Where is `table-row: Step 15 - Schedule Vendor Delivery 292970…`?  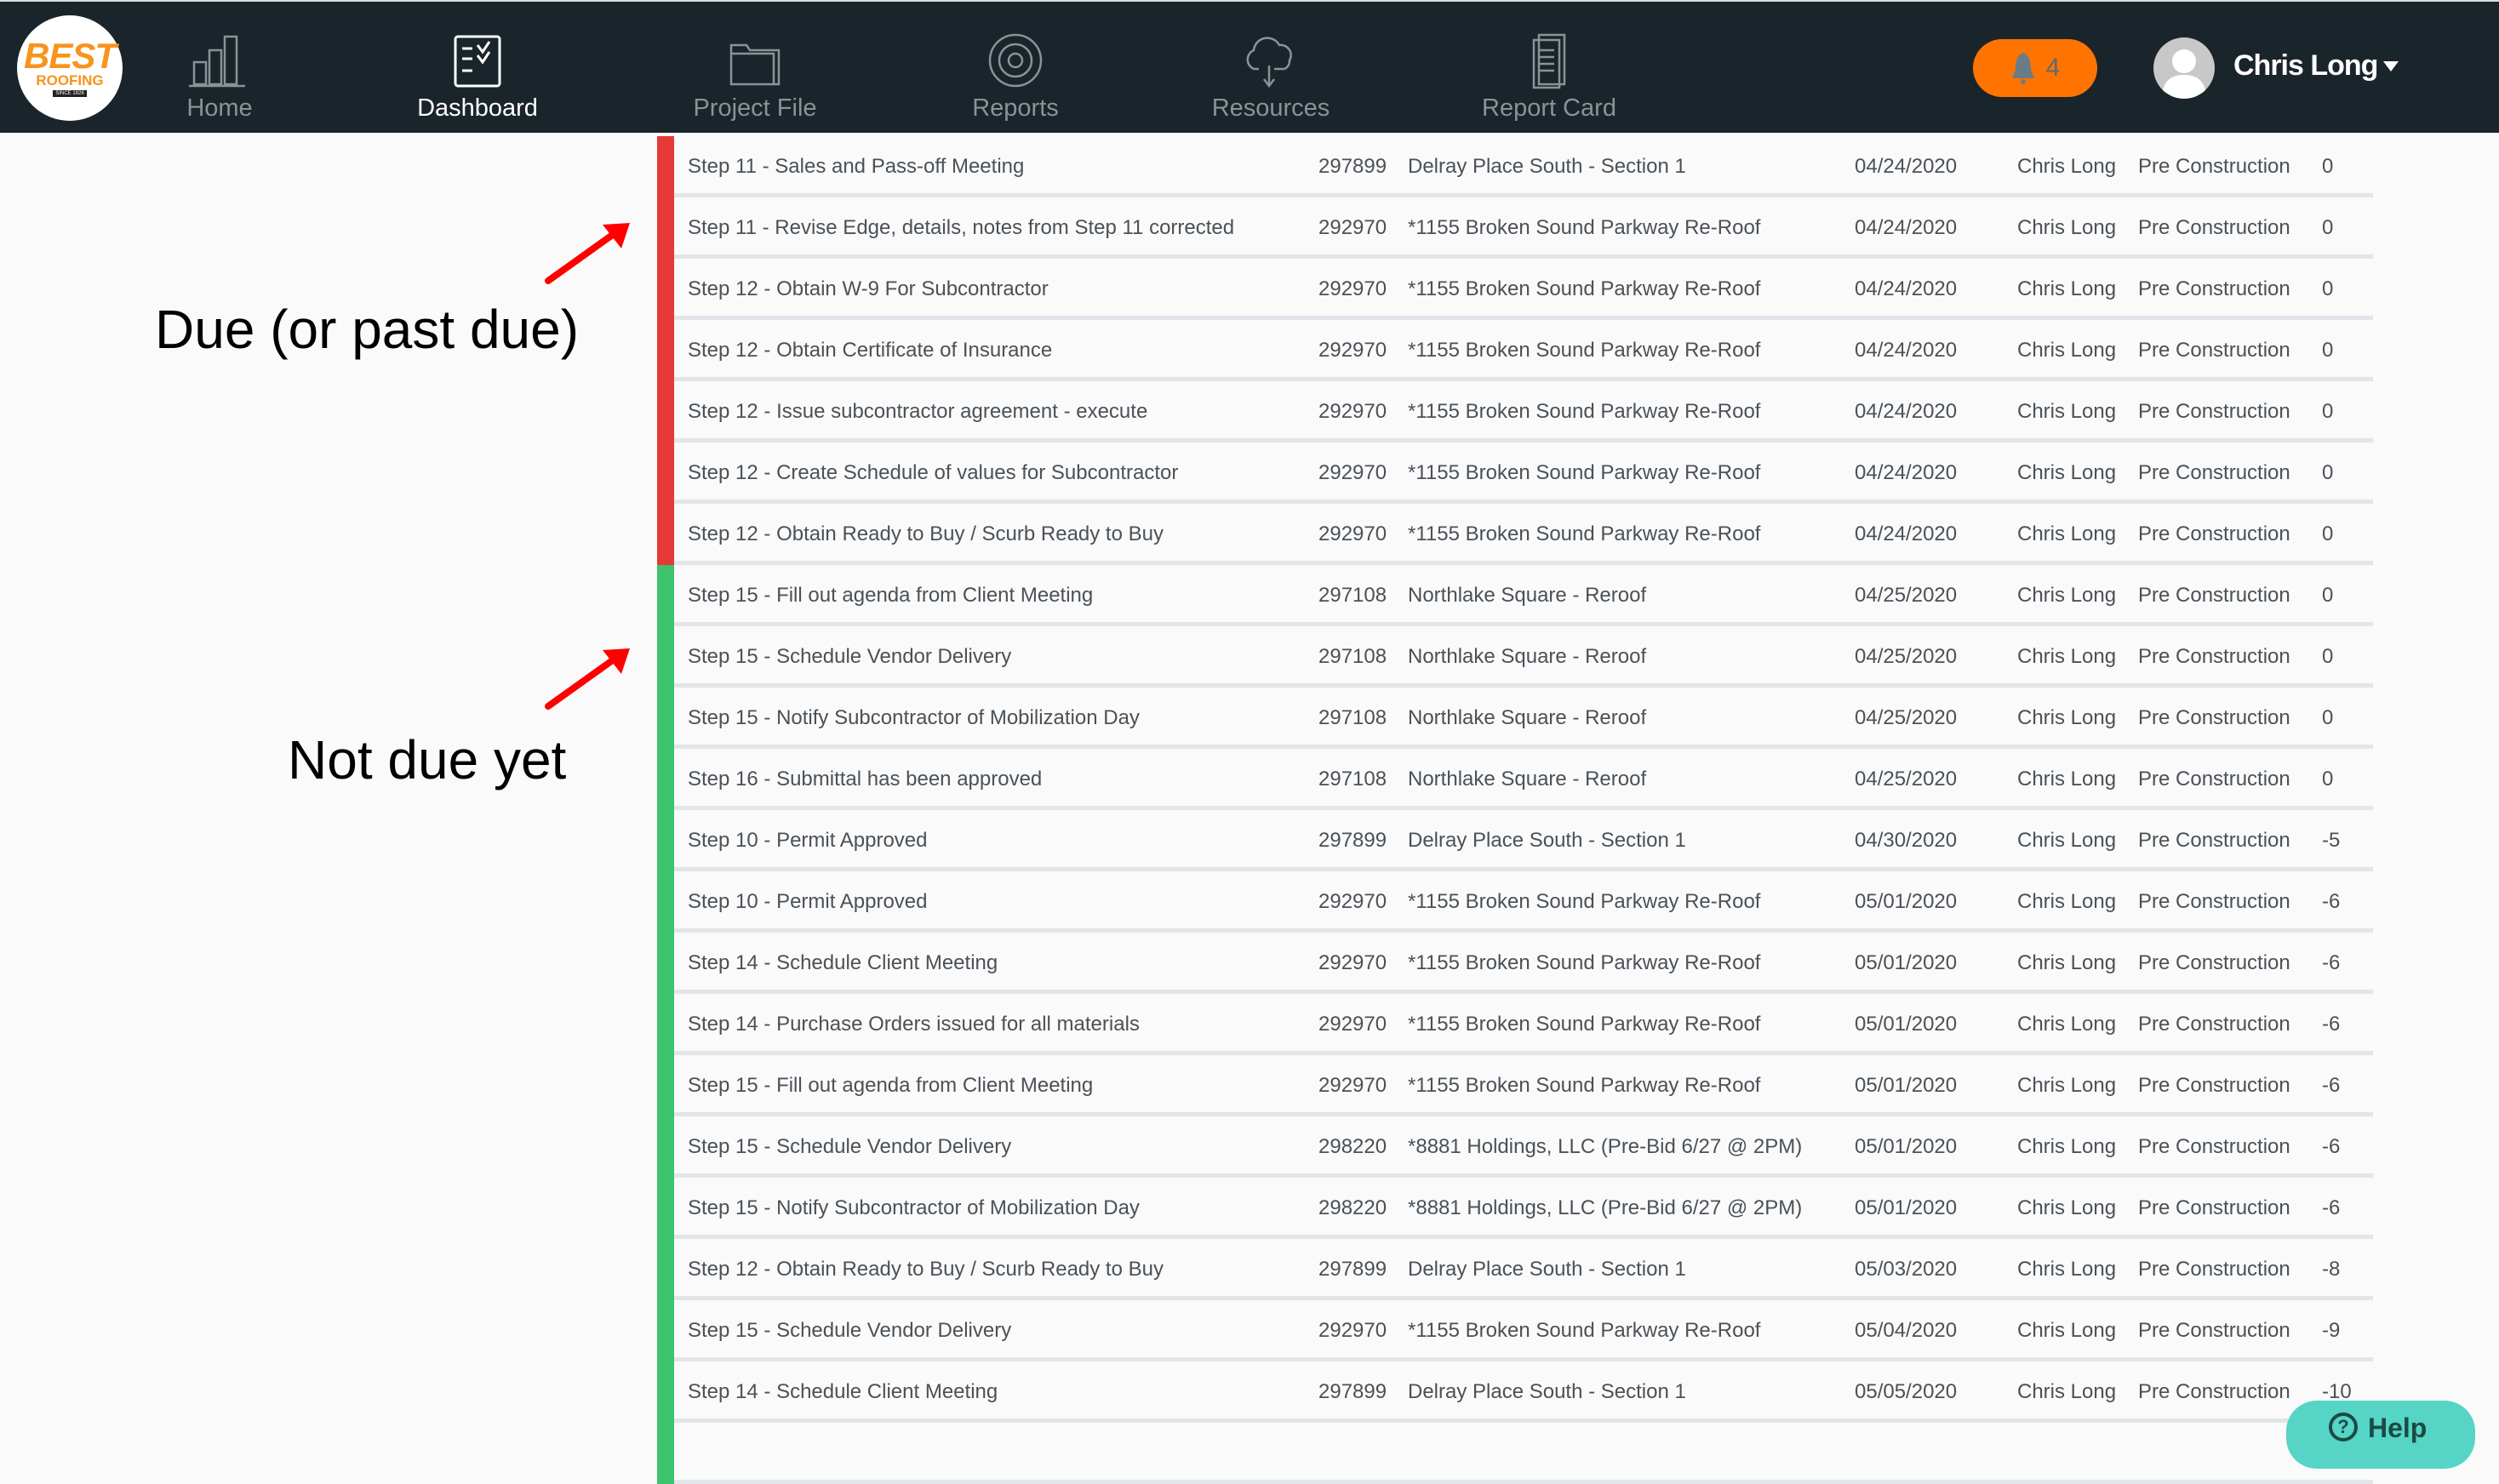
table-row: Step 15 - Schedule Vendor Delivery 292970… is located at coordinates (1515, 1330).